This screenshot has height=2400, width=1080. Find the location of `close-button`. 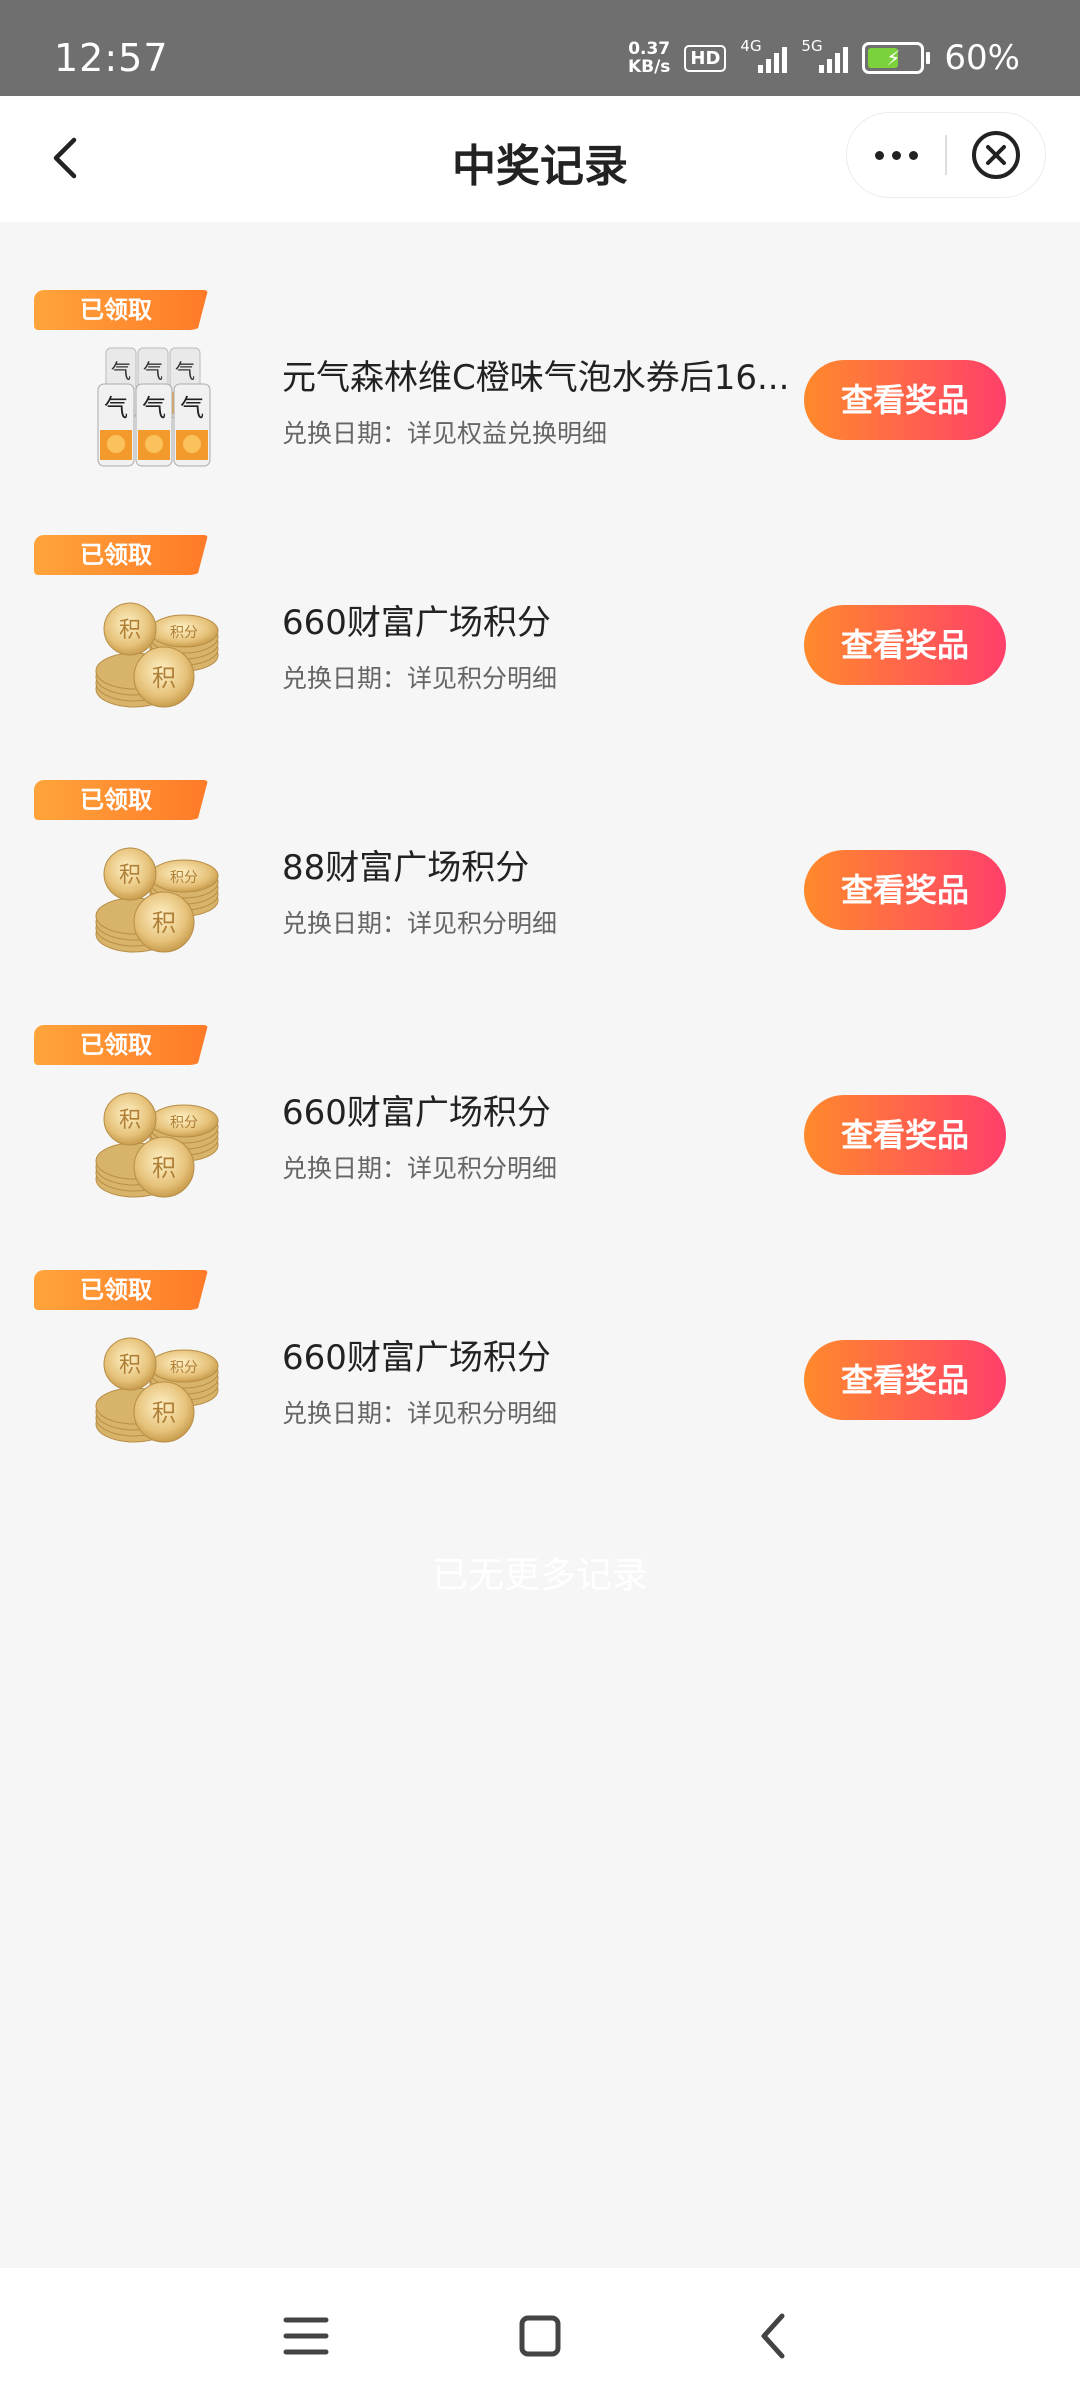

close-button is located at coordinates (996, 155).